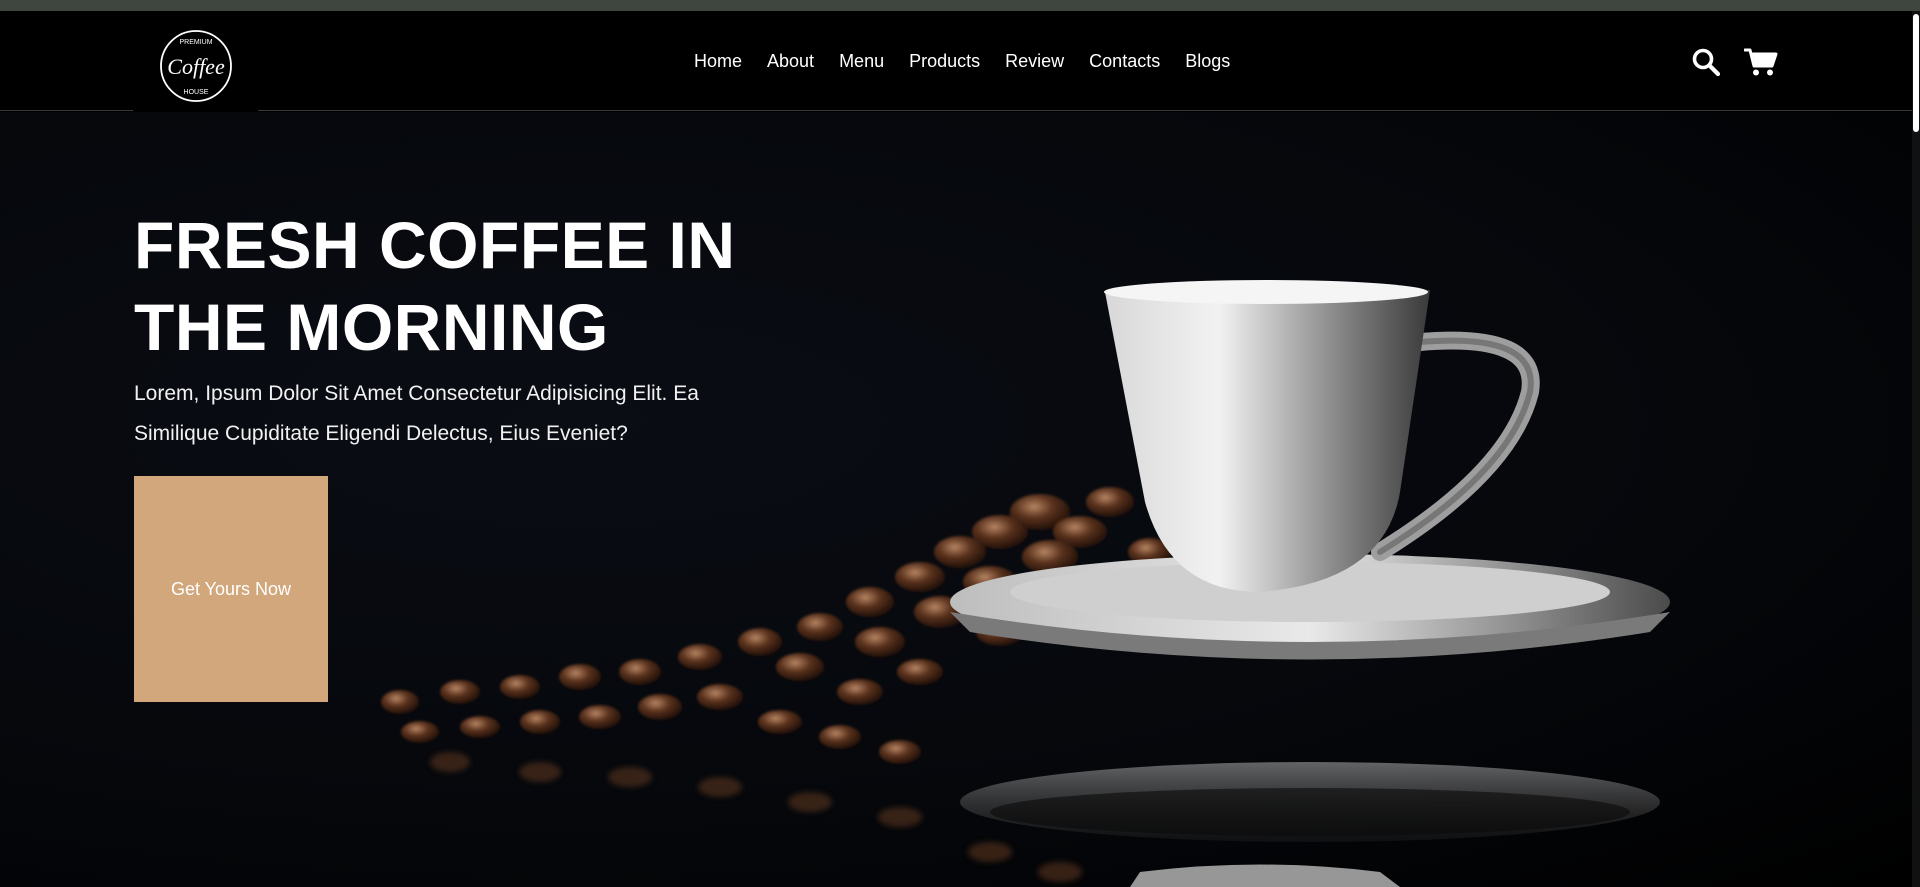 This screenshot has width=1920, height=887. What do you see at coordinates (861, 61) in the screenshot?
I see `nav-link-menu: Menu` at bounding box center [861, 61].